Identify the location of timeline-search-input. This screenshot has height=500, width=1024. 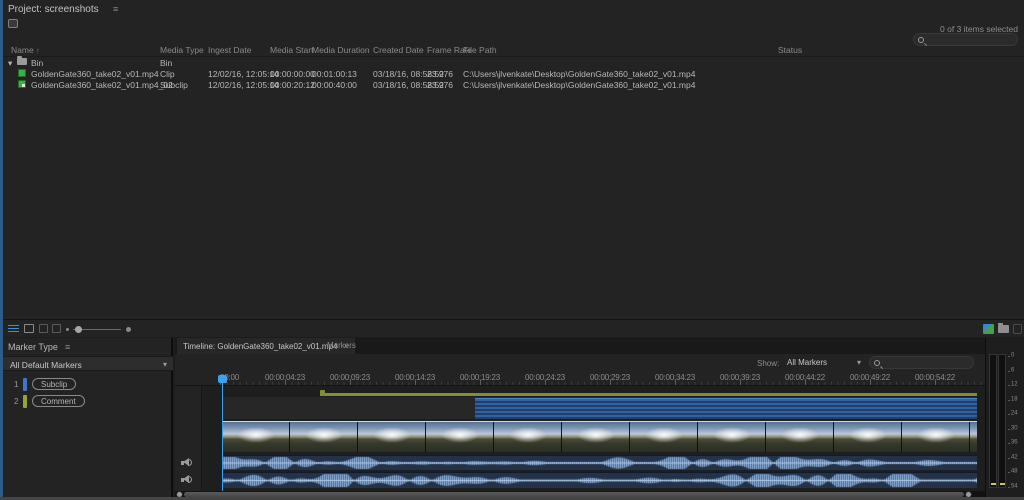
(924, 362).